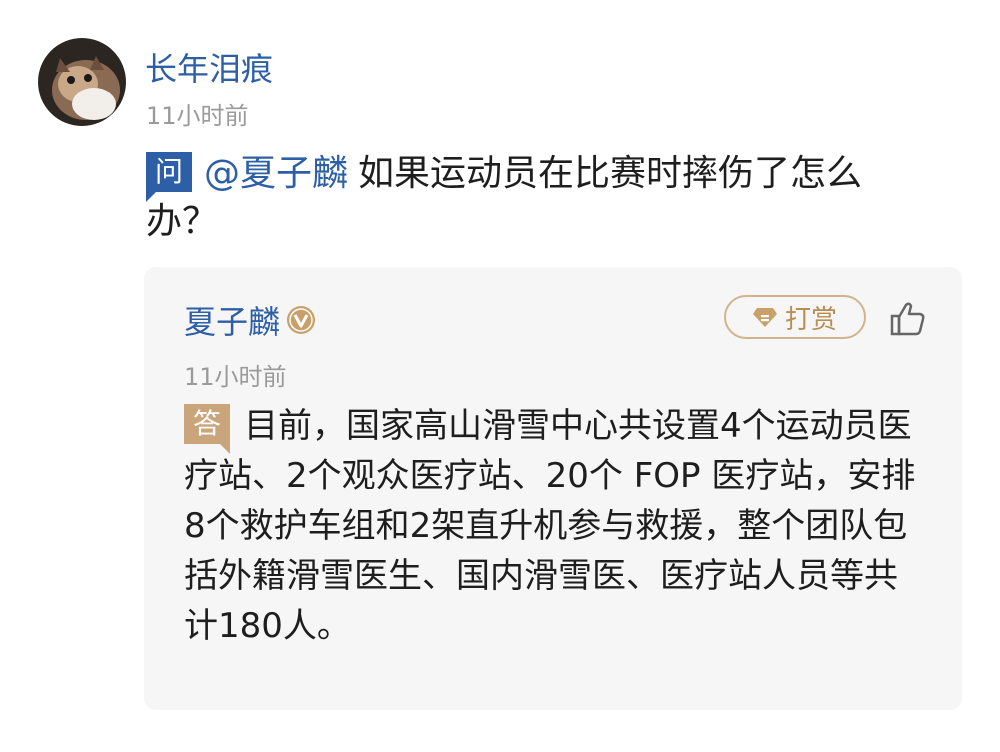  I want to click on answer-author: 夏子麟, so click(250, 320).